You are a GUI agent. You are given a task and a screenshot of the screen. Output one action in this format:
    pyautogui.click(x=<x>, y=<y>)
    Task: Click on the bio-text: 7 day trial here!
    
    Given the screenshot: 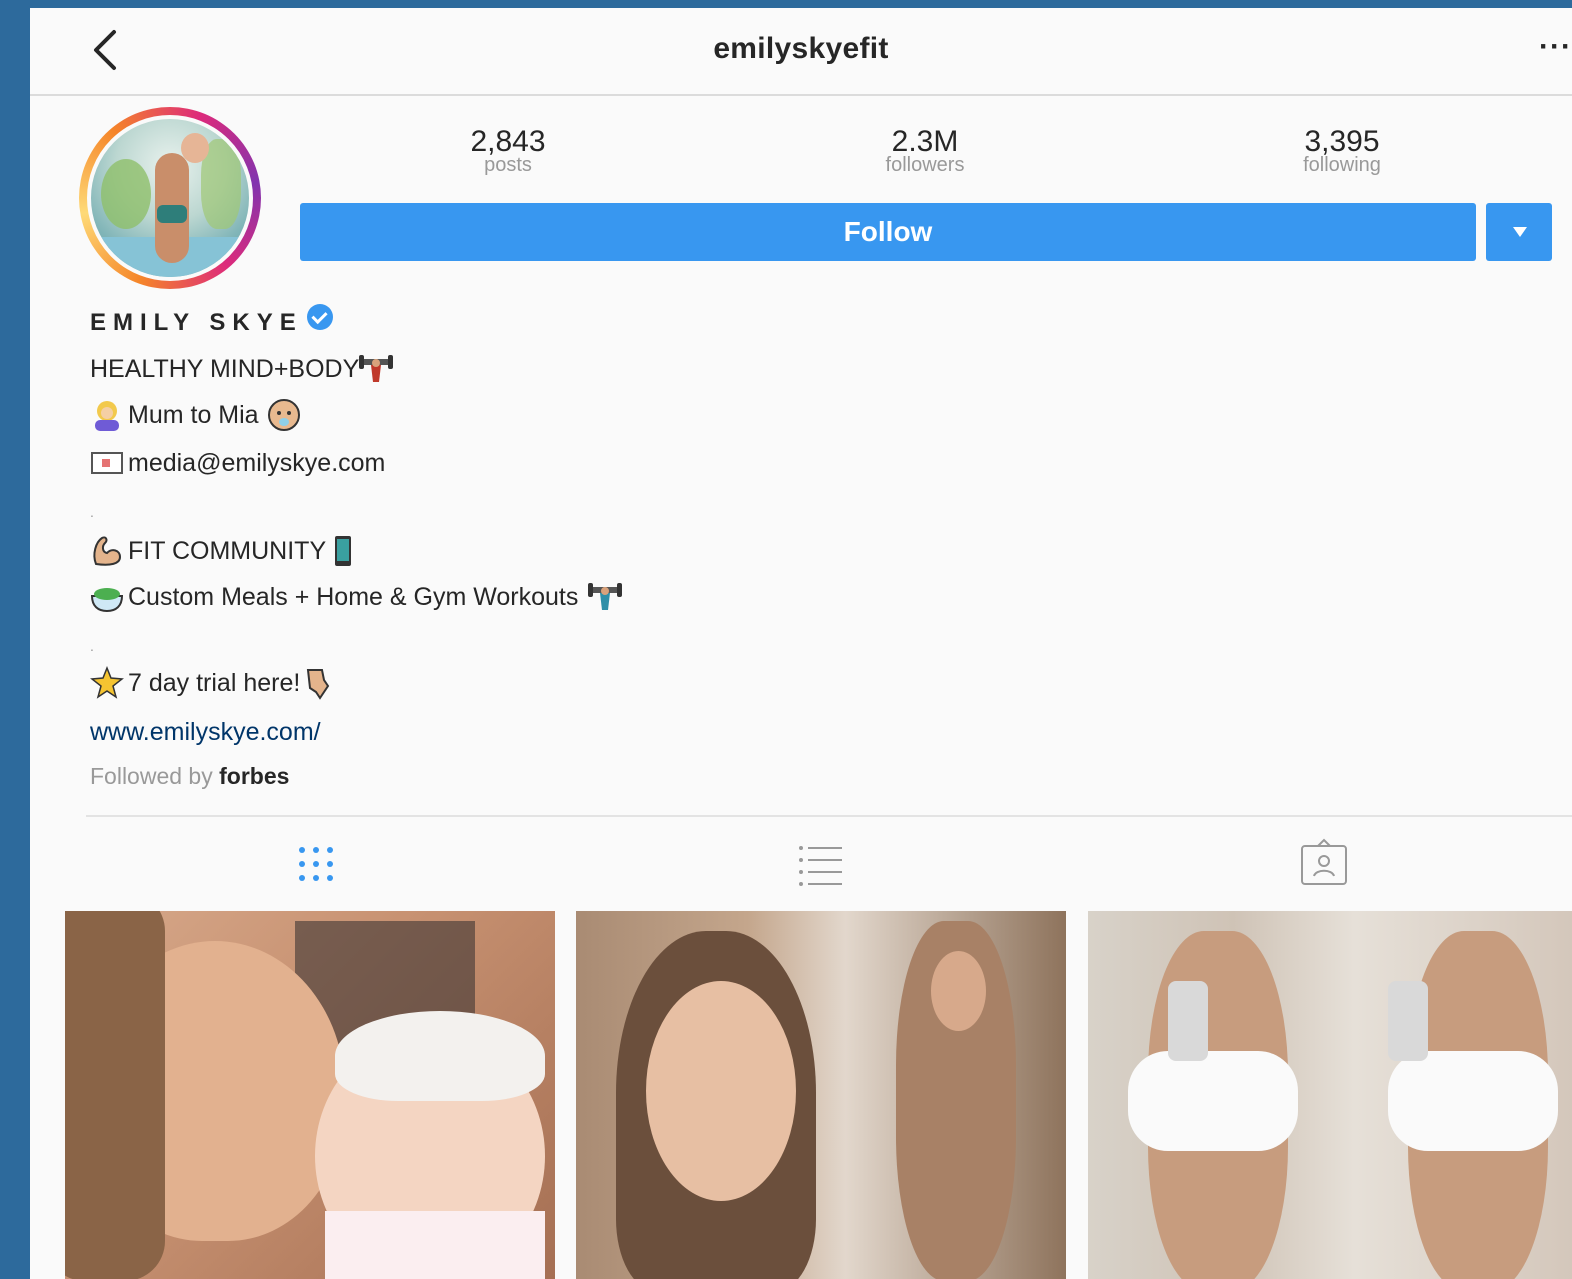 What is the action you would take?
    pyautogui.click(x=214, y=682)
    